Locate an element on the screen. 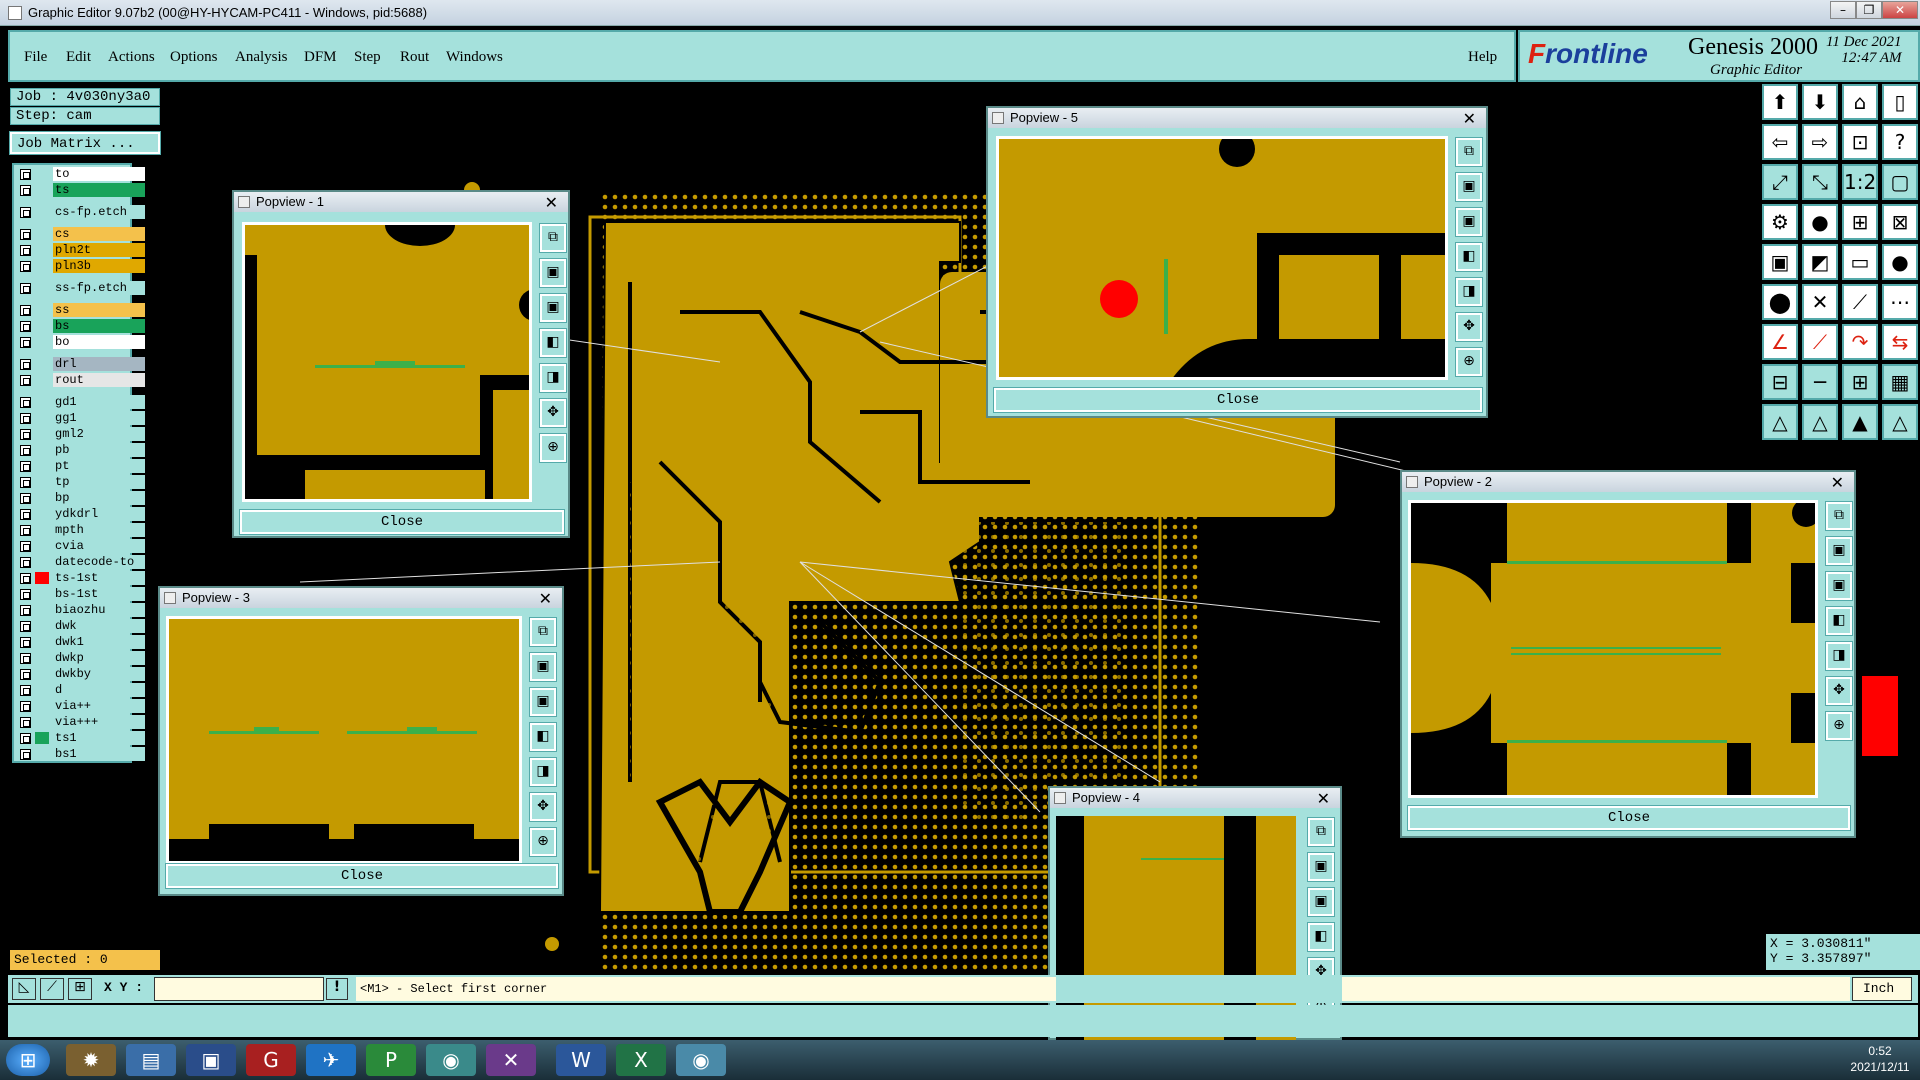  layer-row-tp: tp is located at coordinates (80, 482).